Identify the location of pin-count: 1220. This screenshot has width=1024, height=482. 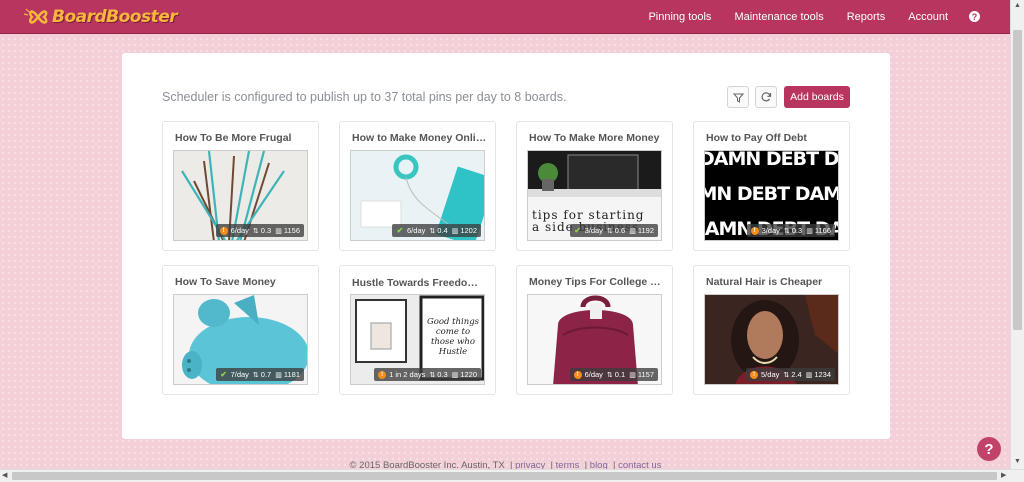
(468, 374).